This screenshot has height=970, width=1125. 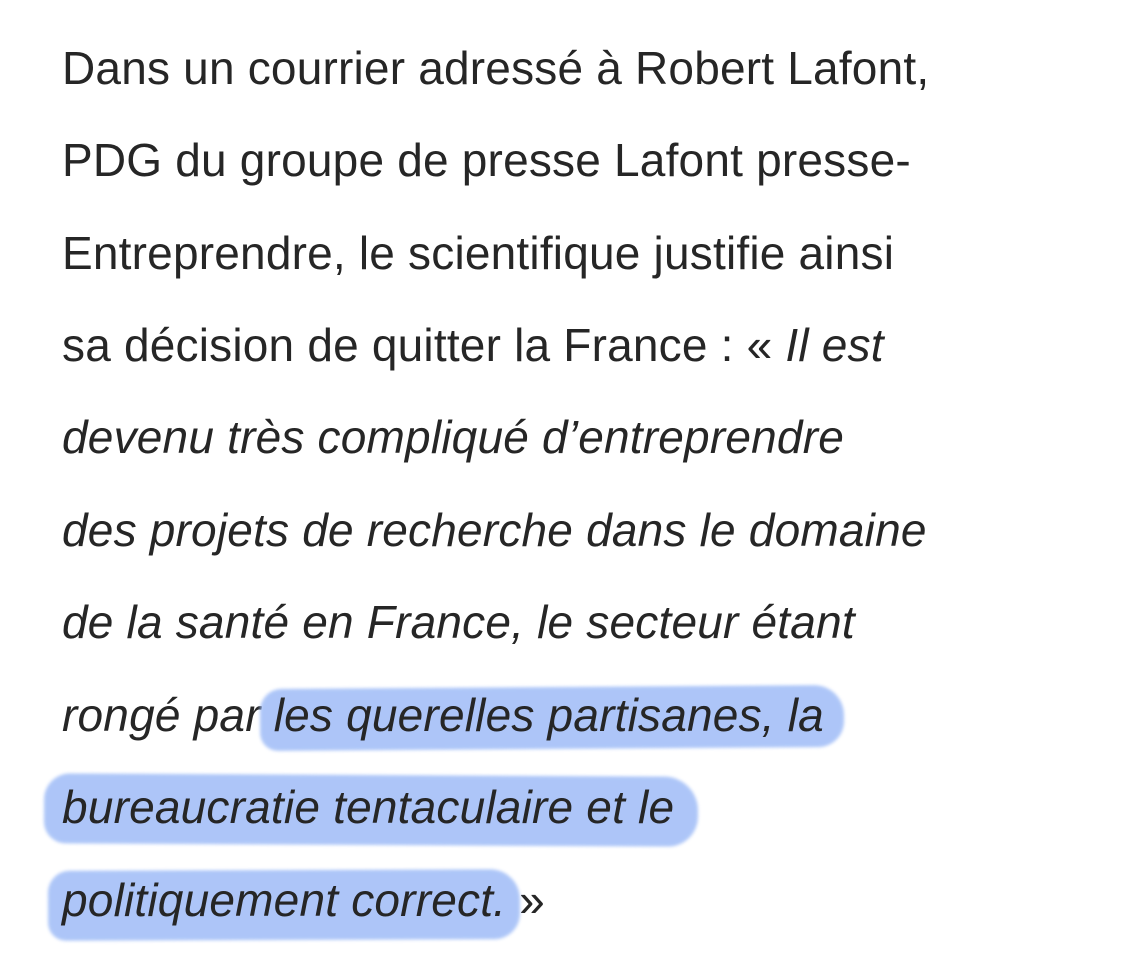 What do you see at coordinates (549, 715) in the screenshot?
I see `highlighted-text: les querelles partisanes, la` at bounding box center [549, 715].